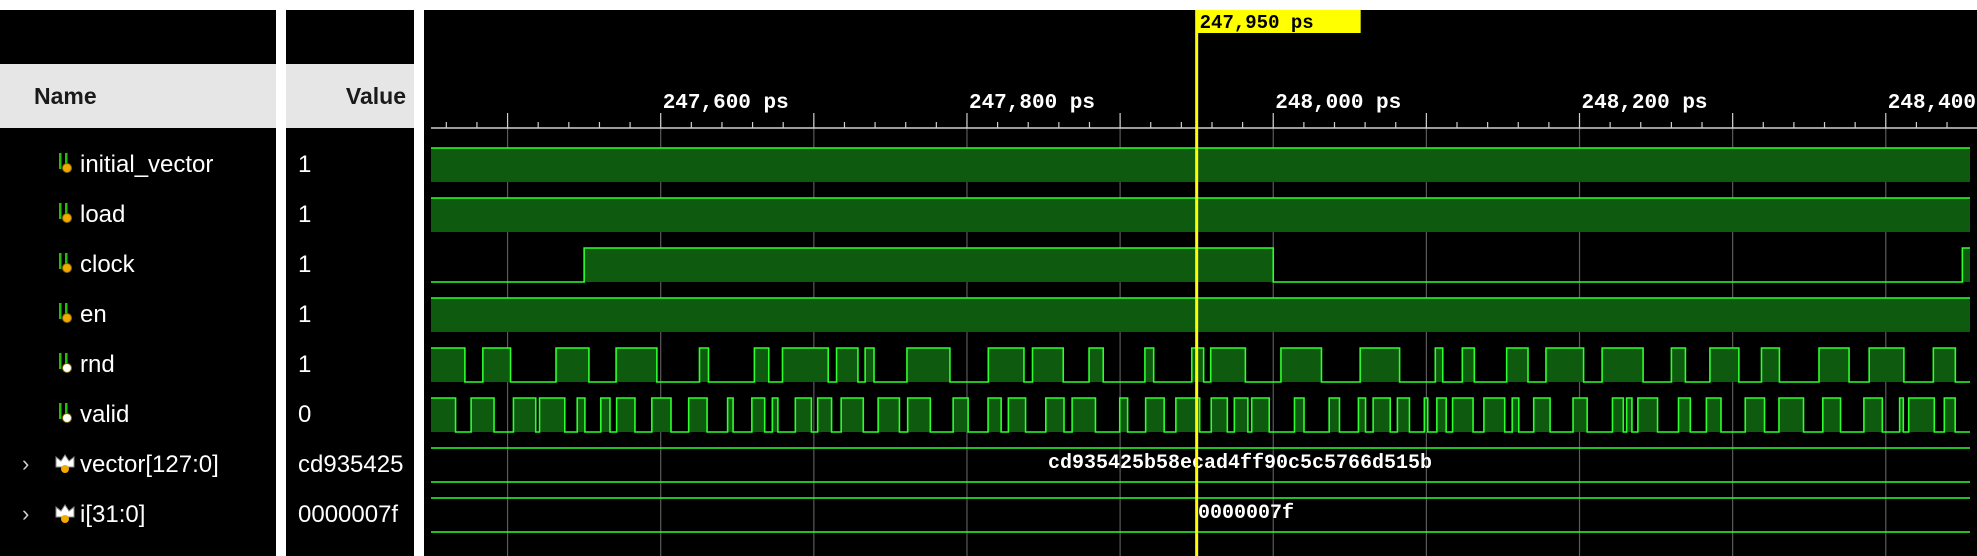 The width and height of the screenshot is (1977, 556). What do you see at coordinates (138, 165) in the screenshot?
I see `signal-row-initial_vector: initial_vector` at bounding box center [138, 165].